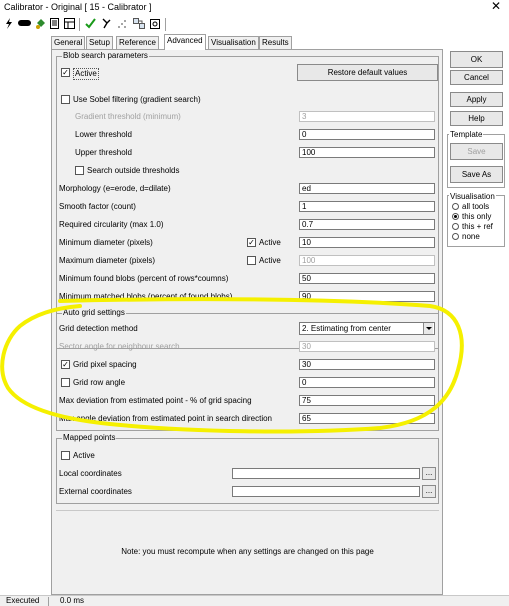  I want to click on vis-radio-all, so click(455, 206).